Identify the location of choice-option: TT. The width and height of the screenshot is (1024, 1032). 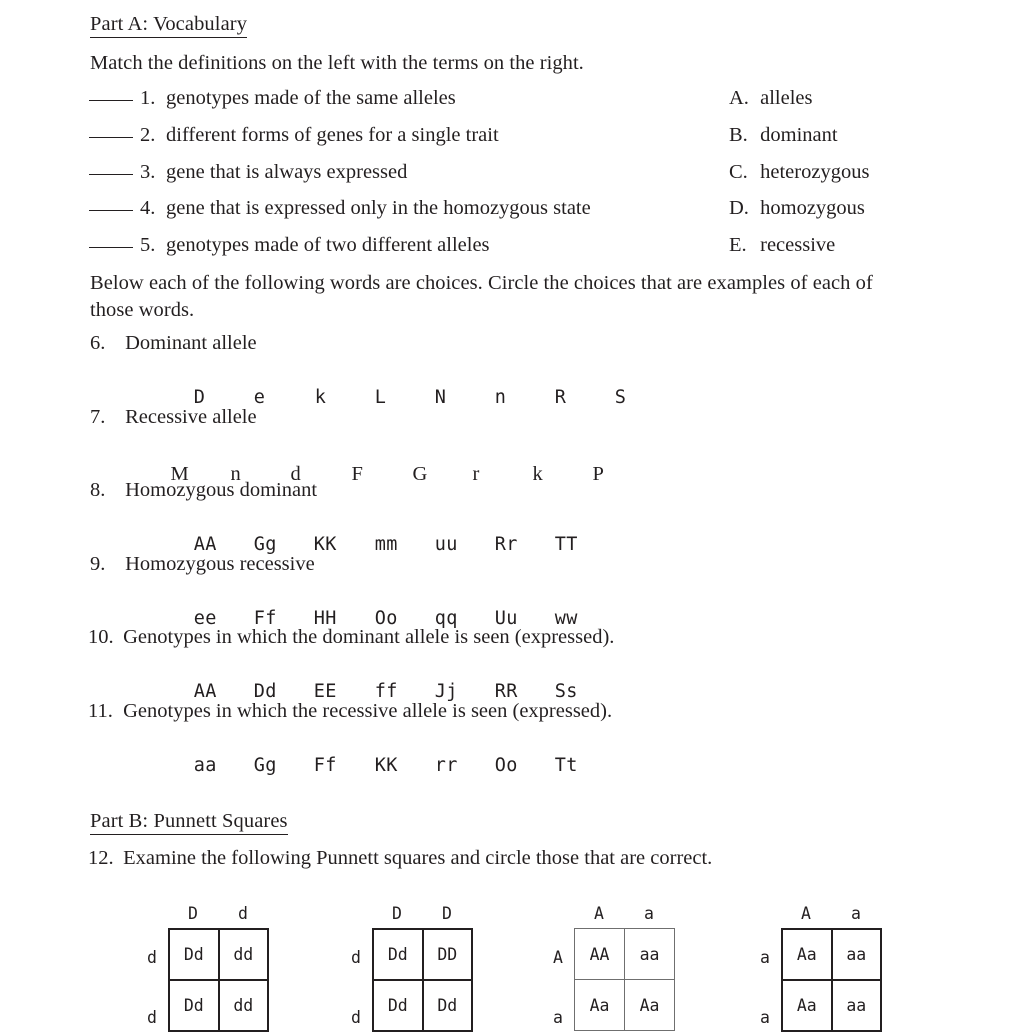
(566, 545).